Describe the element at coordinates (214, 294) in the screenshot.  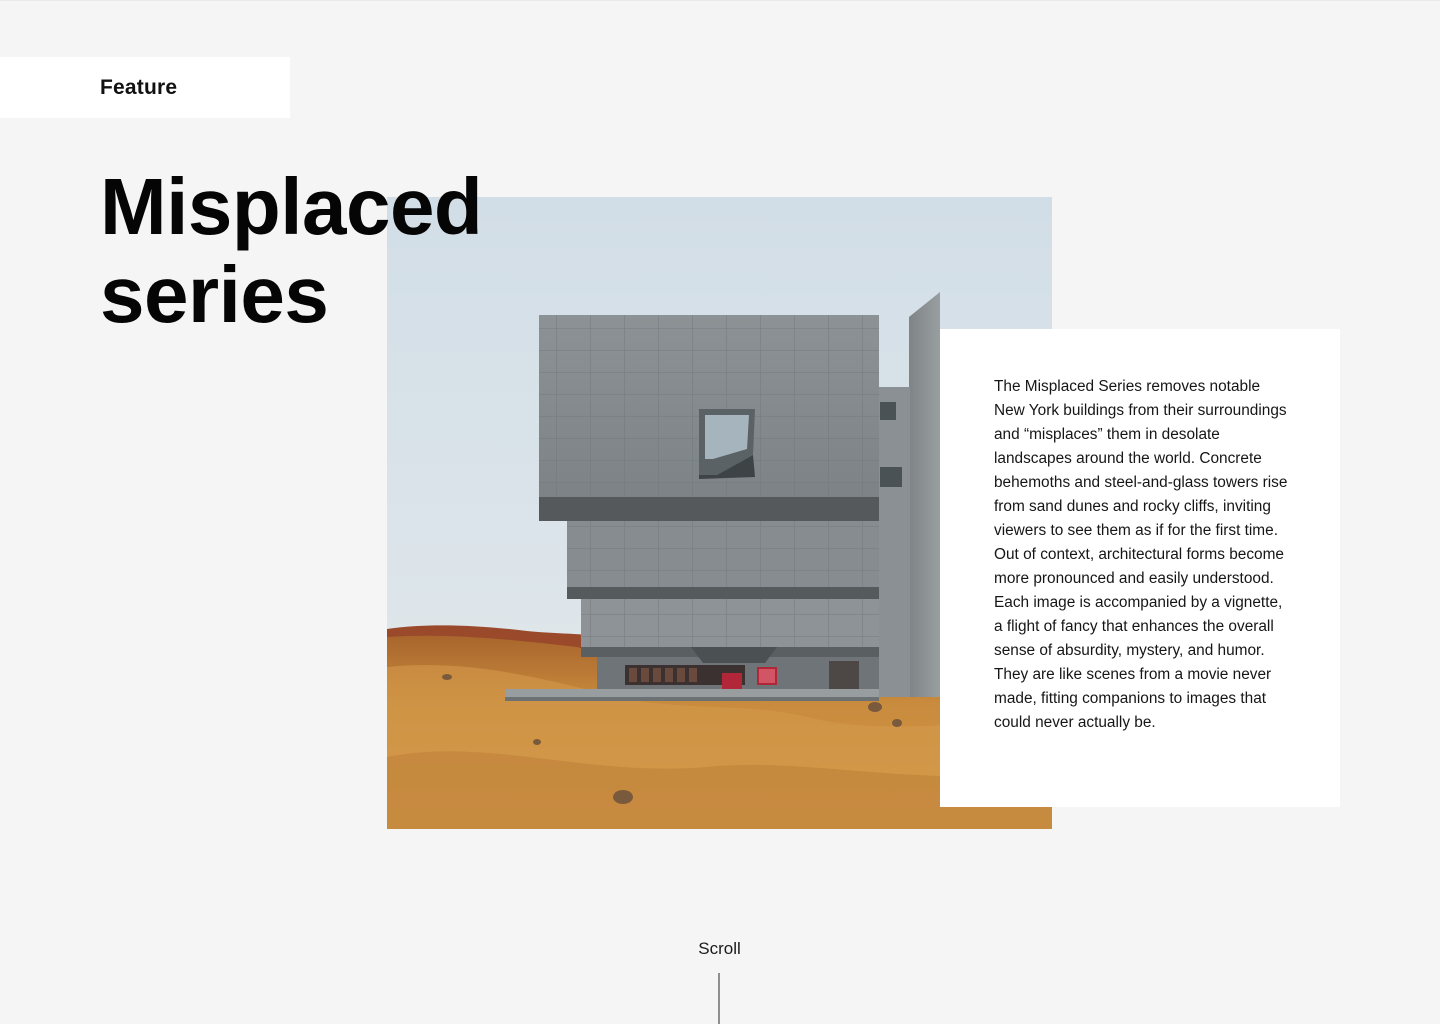
I see `title-line-2: series` at that location.